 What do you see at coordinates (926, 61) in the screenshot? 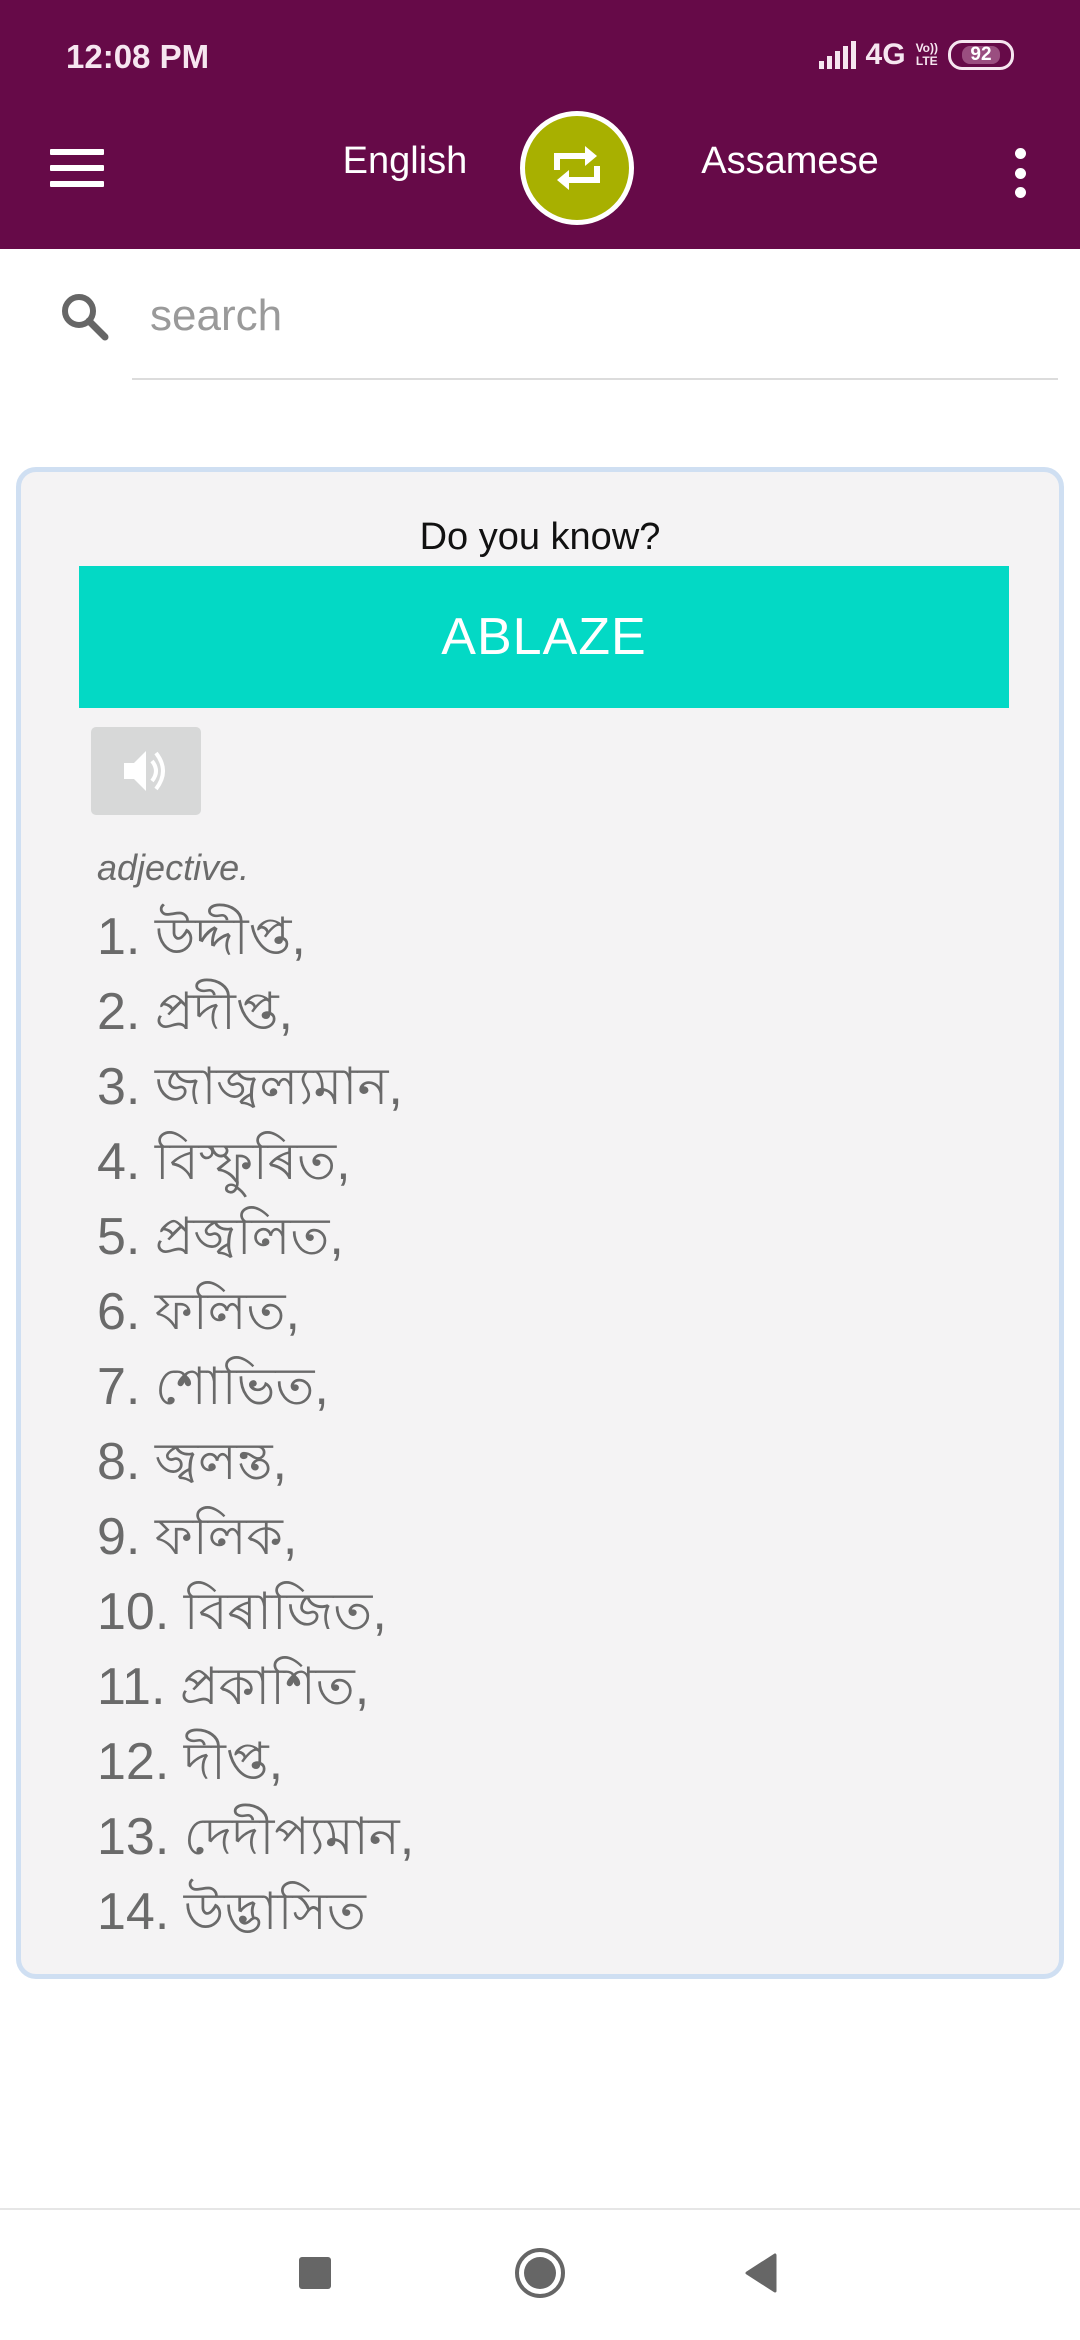
I see `volte-bottom: LTE` at bounding box center [926, 61].